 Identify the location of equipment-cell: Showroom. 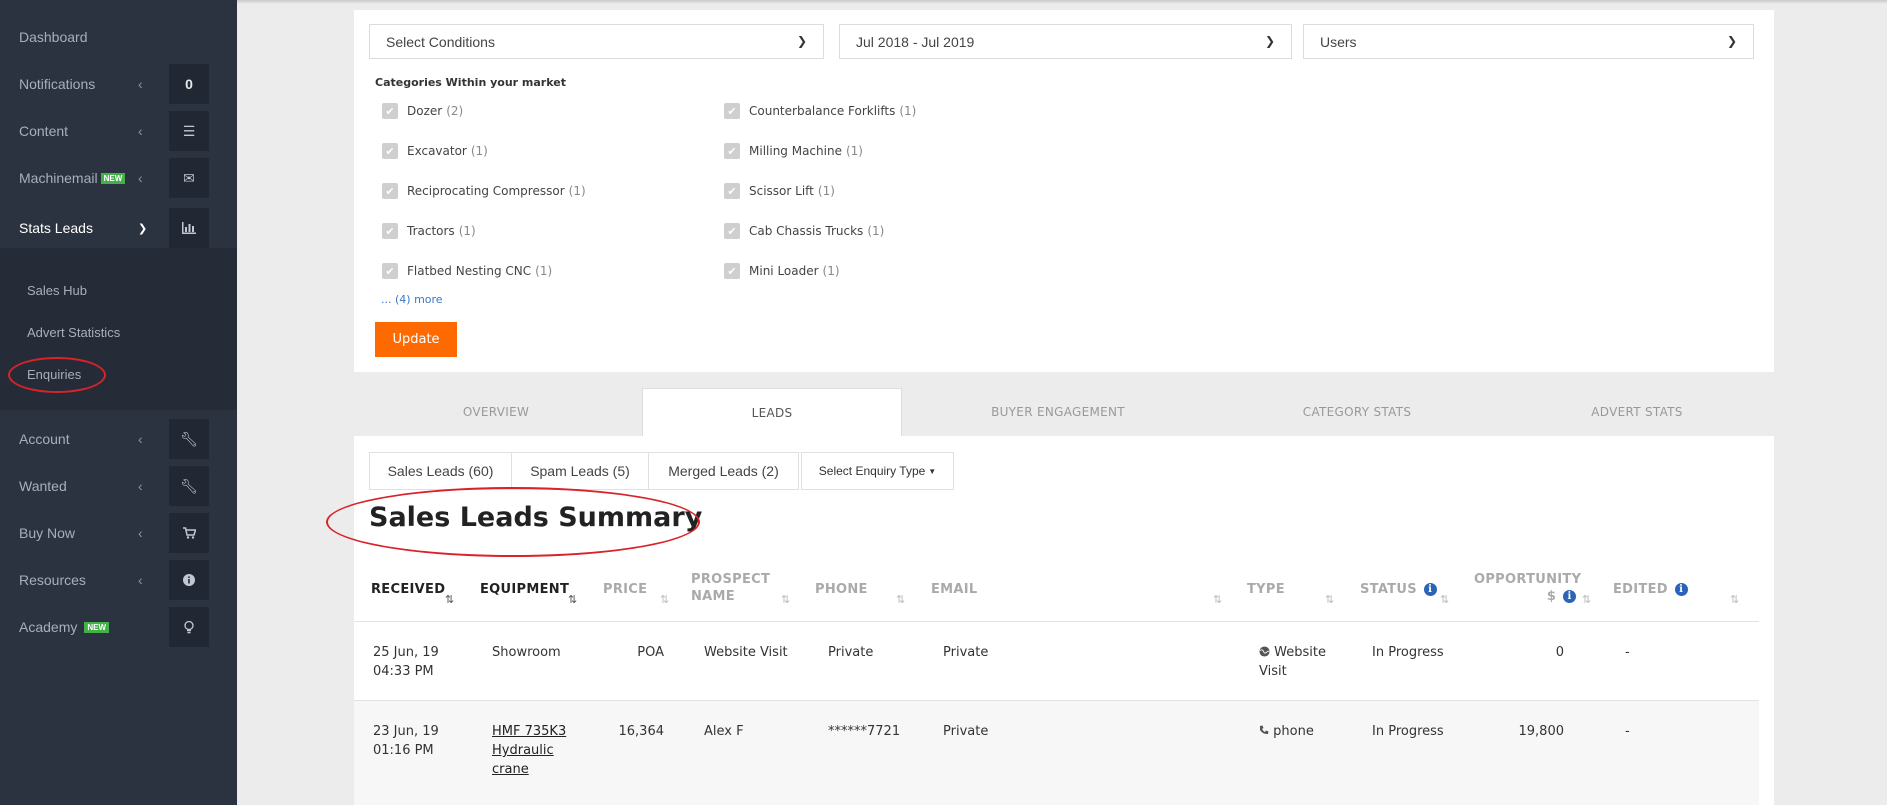
(526, 652).